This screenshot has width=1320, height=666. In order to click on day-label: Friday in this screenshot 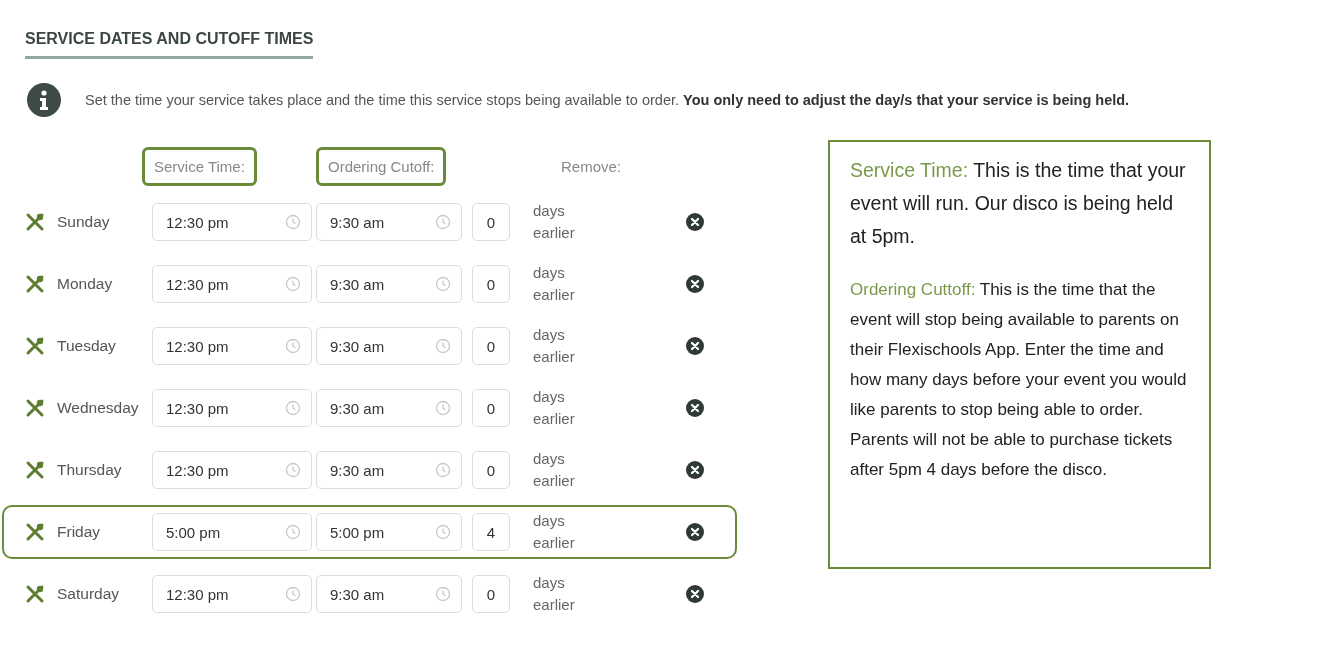, I will do `click(79, 532)`.